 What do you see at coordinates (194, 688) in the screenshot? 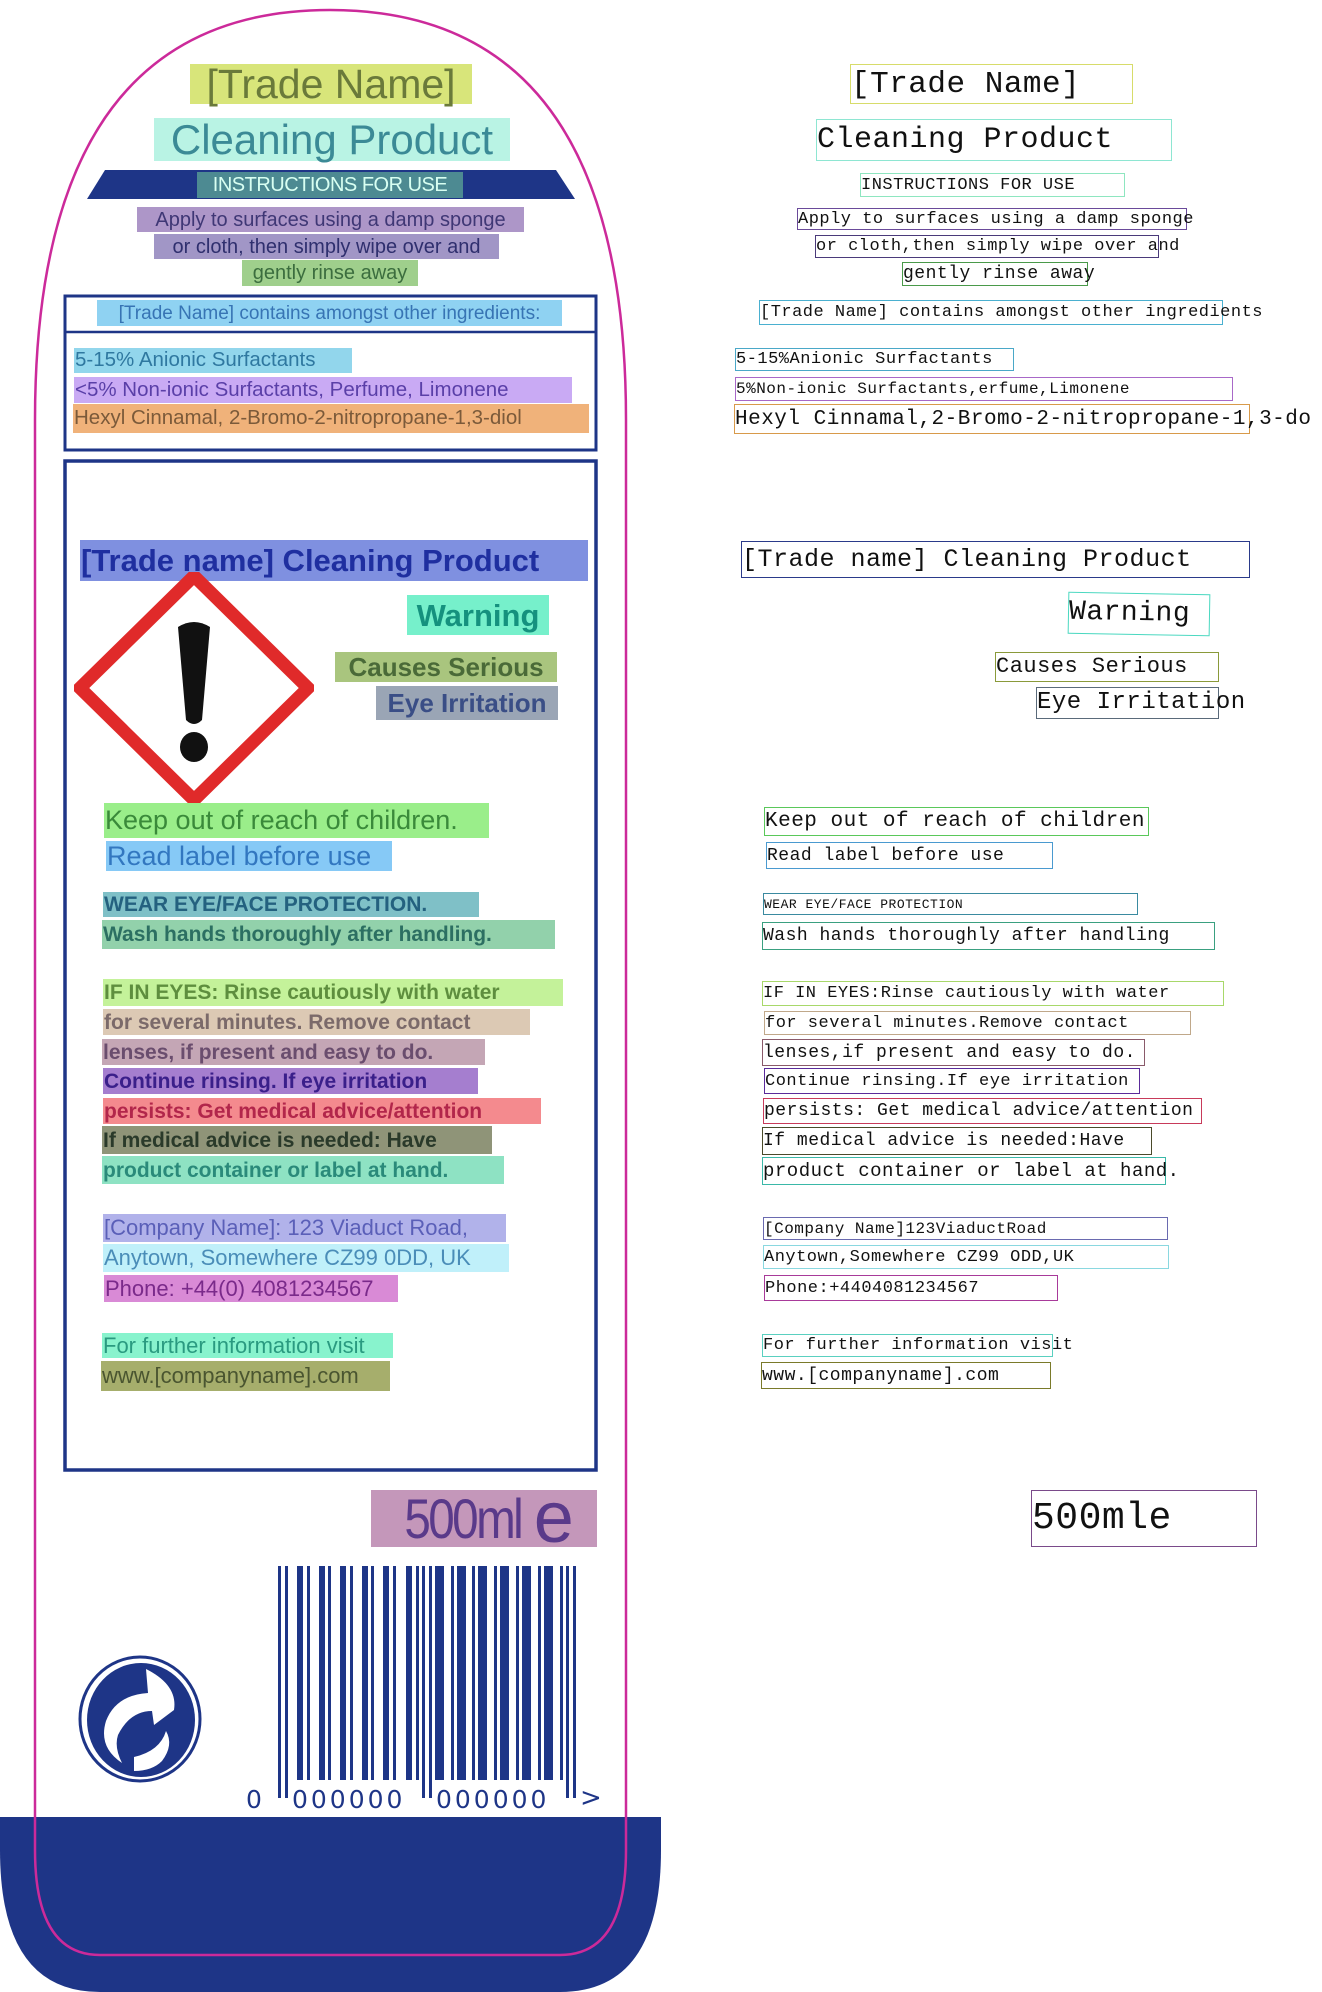
I see `exclamation-hazard-icon` at bounding box center [194, 688].